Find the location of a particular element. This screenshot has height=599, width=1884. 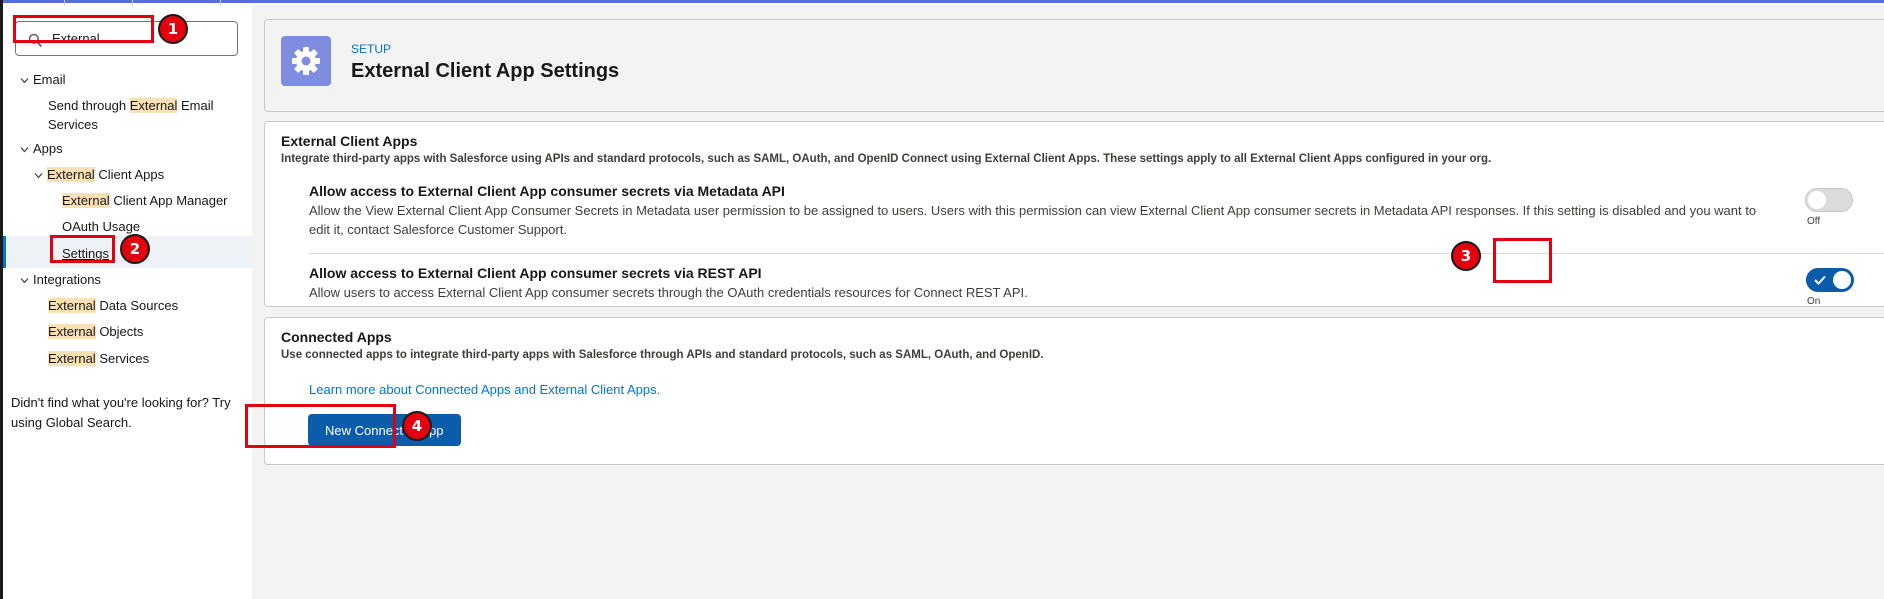

tree-item-label-suffix: Client Apps is located at coordinates (129, 174).